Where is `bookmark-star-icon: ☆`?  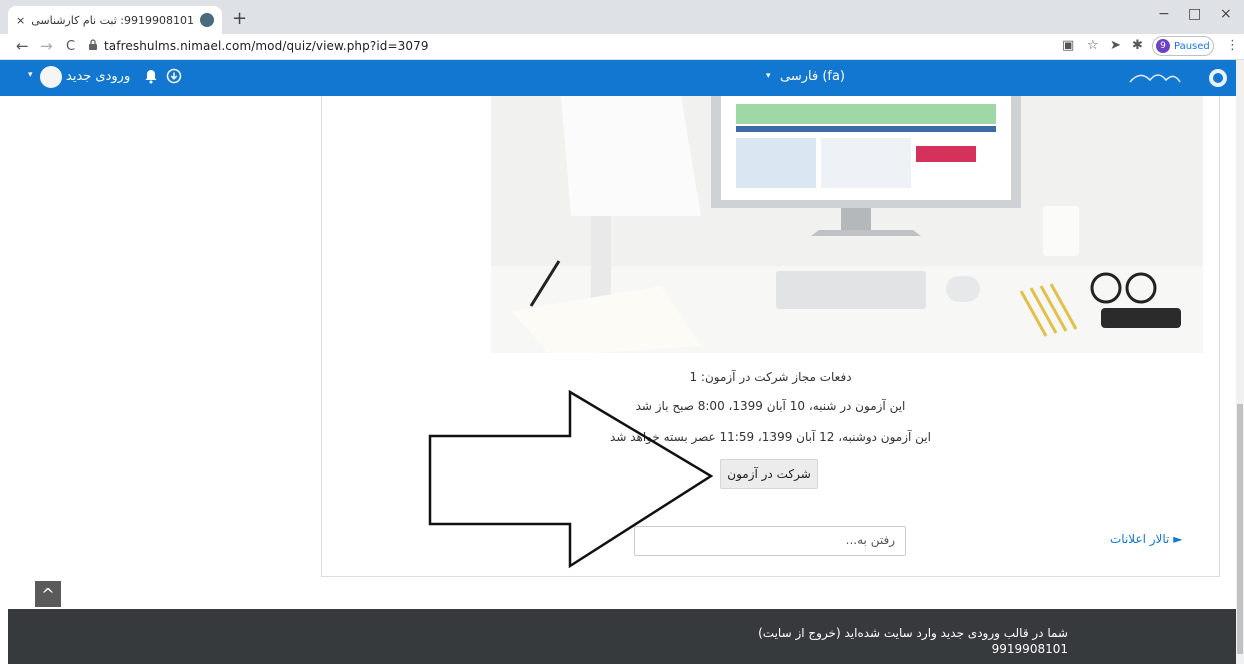 bookmark-star-icon: ☆ is located at coordinates (1093, 45).